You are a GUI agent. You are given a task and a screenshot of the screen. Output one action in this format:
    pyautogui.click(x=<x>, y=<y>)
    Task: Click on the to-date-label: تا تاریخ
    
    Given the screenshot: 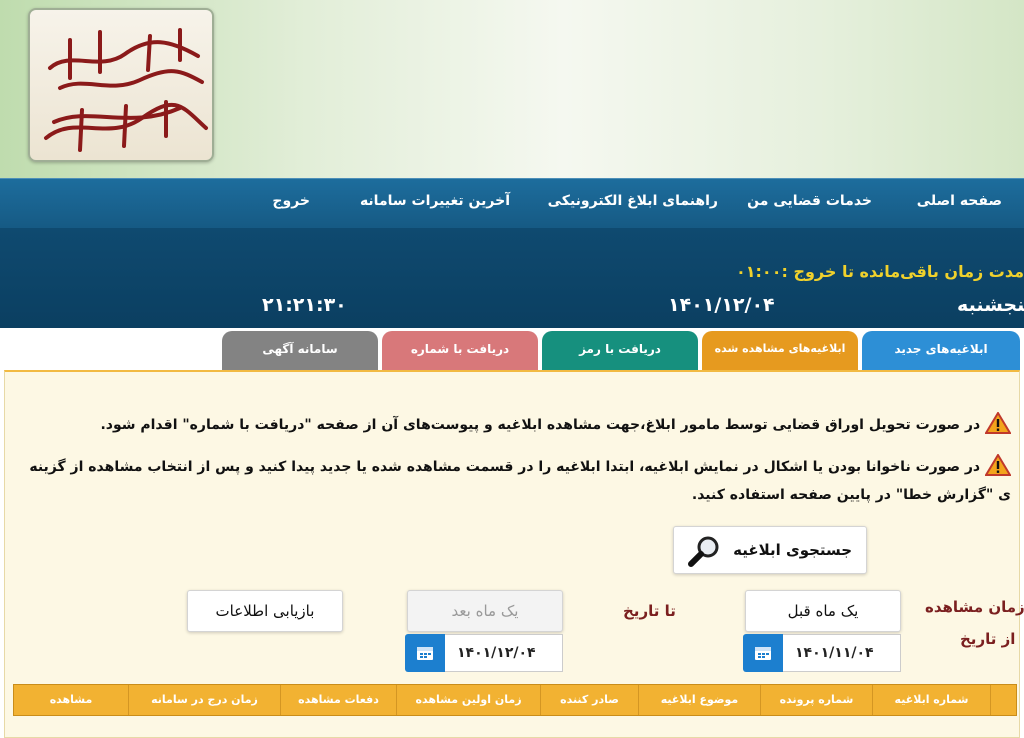 What is the action you would take?
    pyautogui.click(x=649, y=611)
    